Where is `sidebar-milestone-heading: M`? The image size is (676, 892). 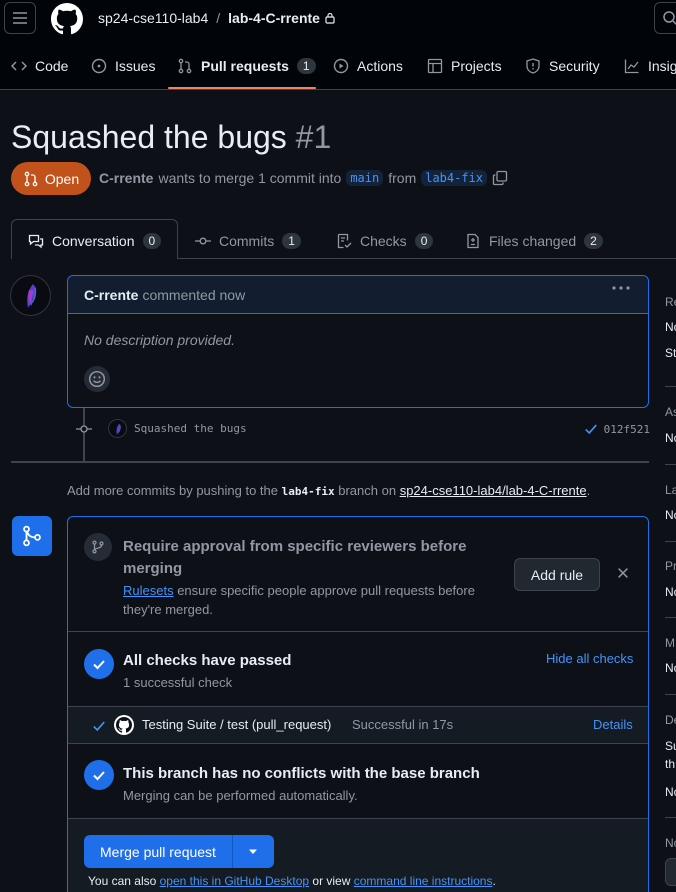
sidebar-milestone-heading: M is located at coordinates (670, 643).